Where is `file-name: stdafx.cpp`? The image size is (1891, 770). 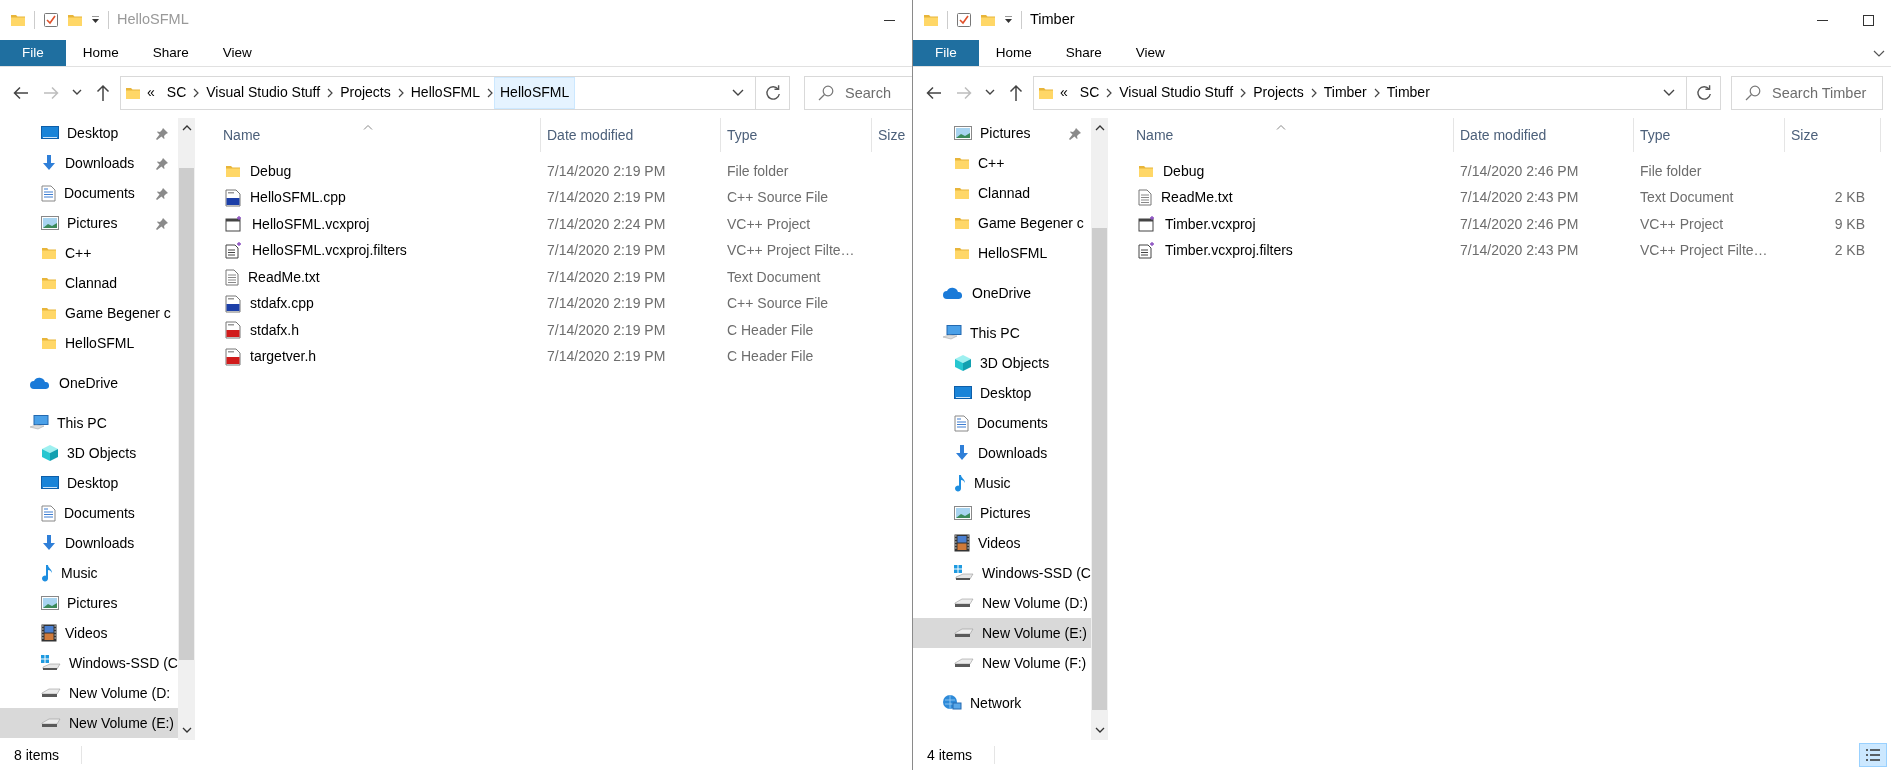 file-name: stdafx.cpp is located at coordinates (282, 304).